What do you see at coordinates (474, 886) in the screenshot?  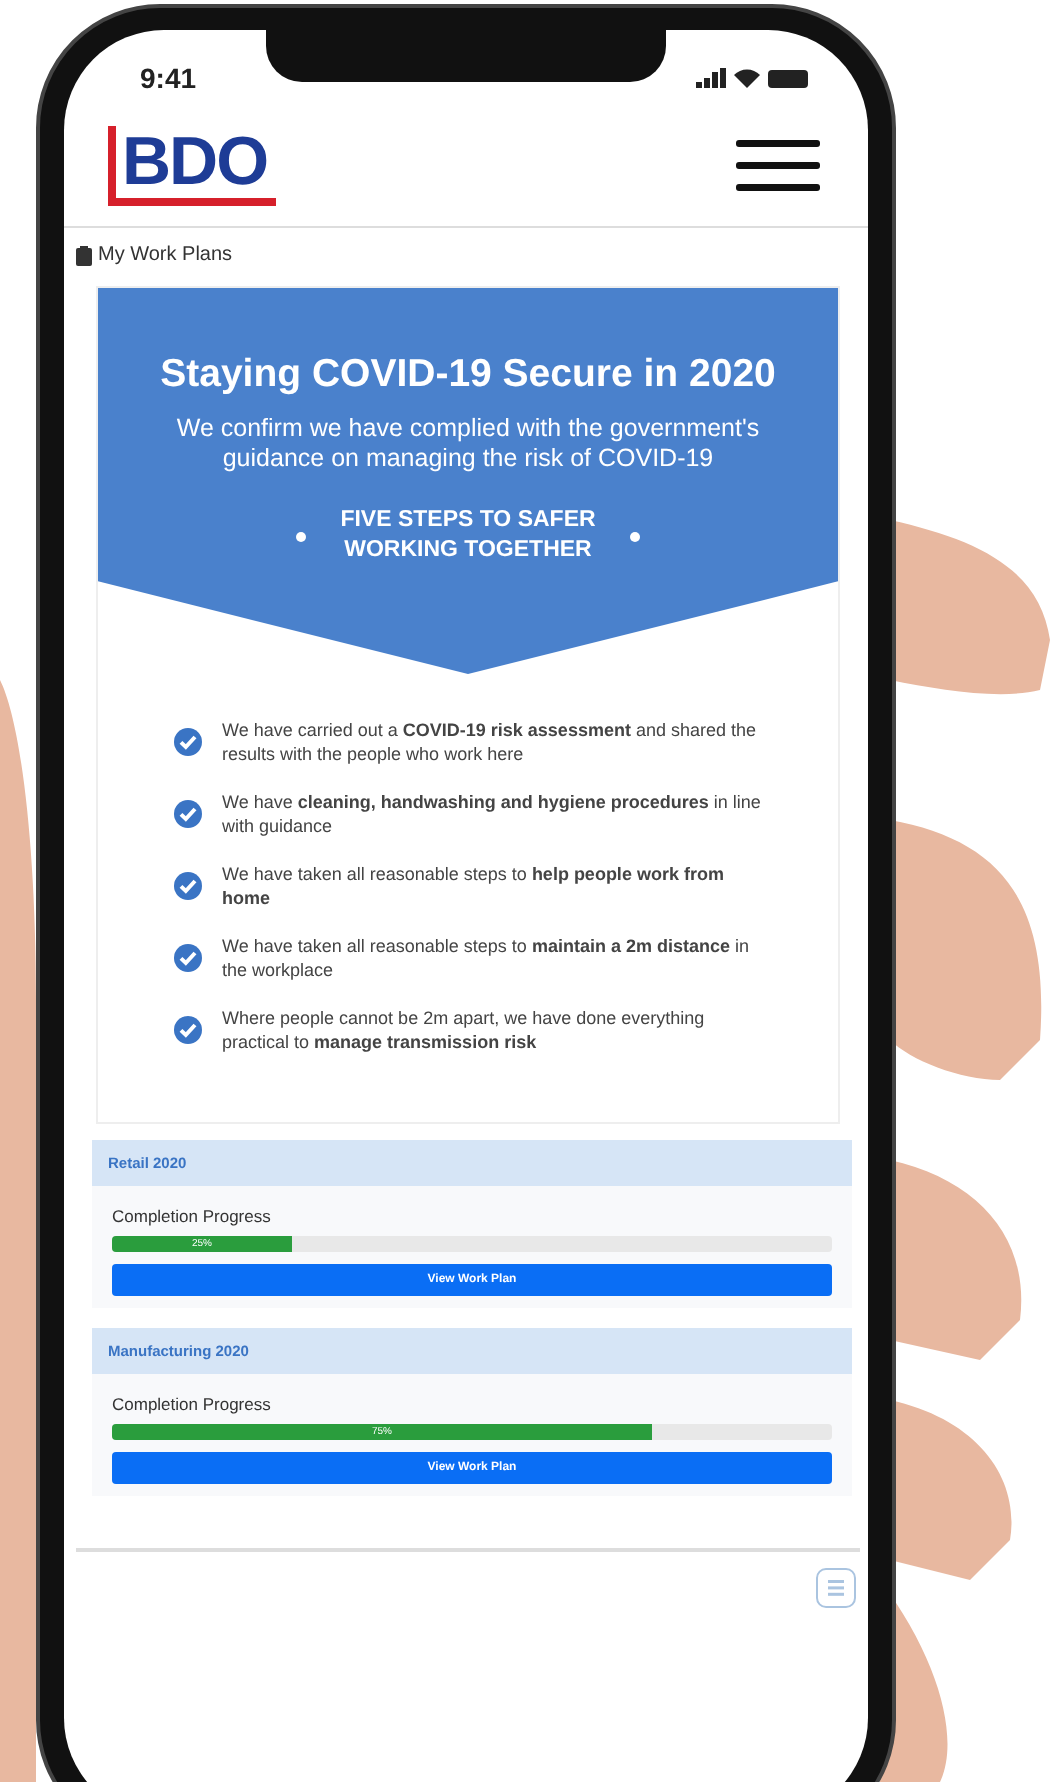 I see `checklist-text: We have taken all reasonable steps to help people work from home` at bounding box center [474, 886].